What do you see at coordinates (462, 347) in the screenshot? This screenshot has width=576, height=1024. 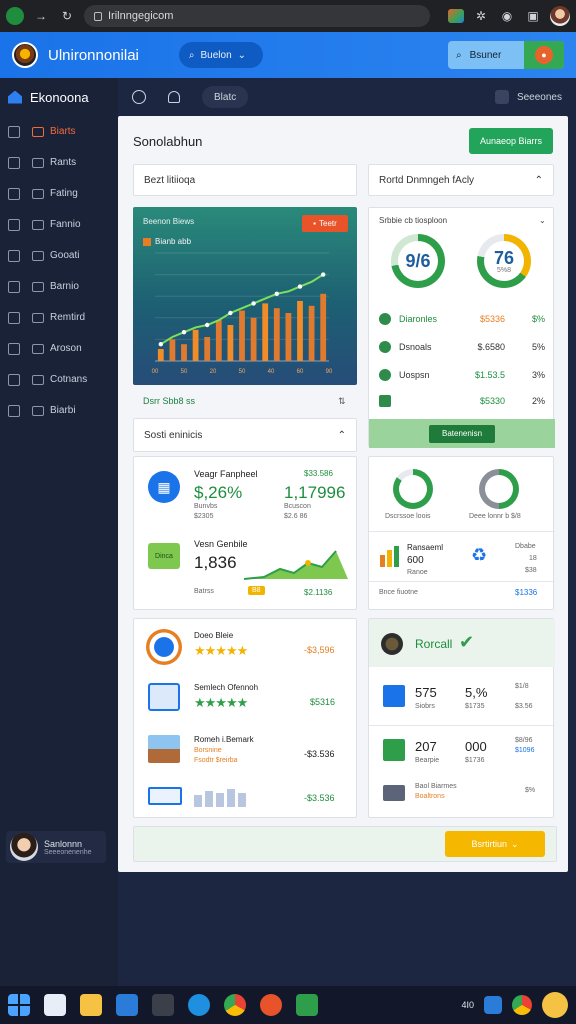 I see `gauge-row: Dsnoals $.6580 5%` at bounding box center [462, 347].